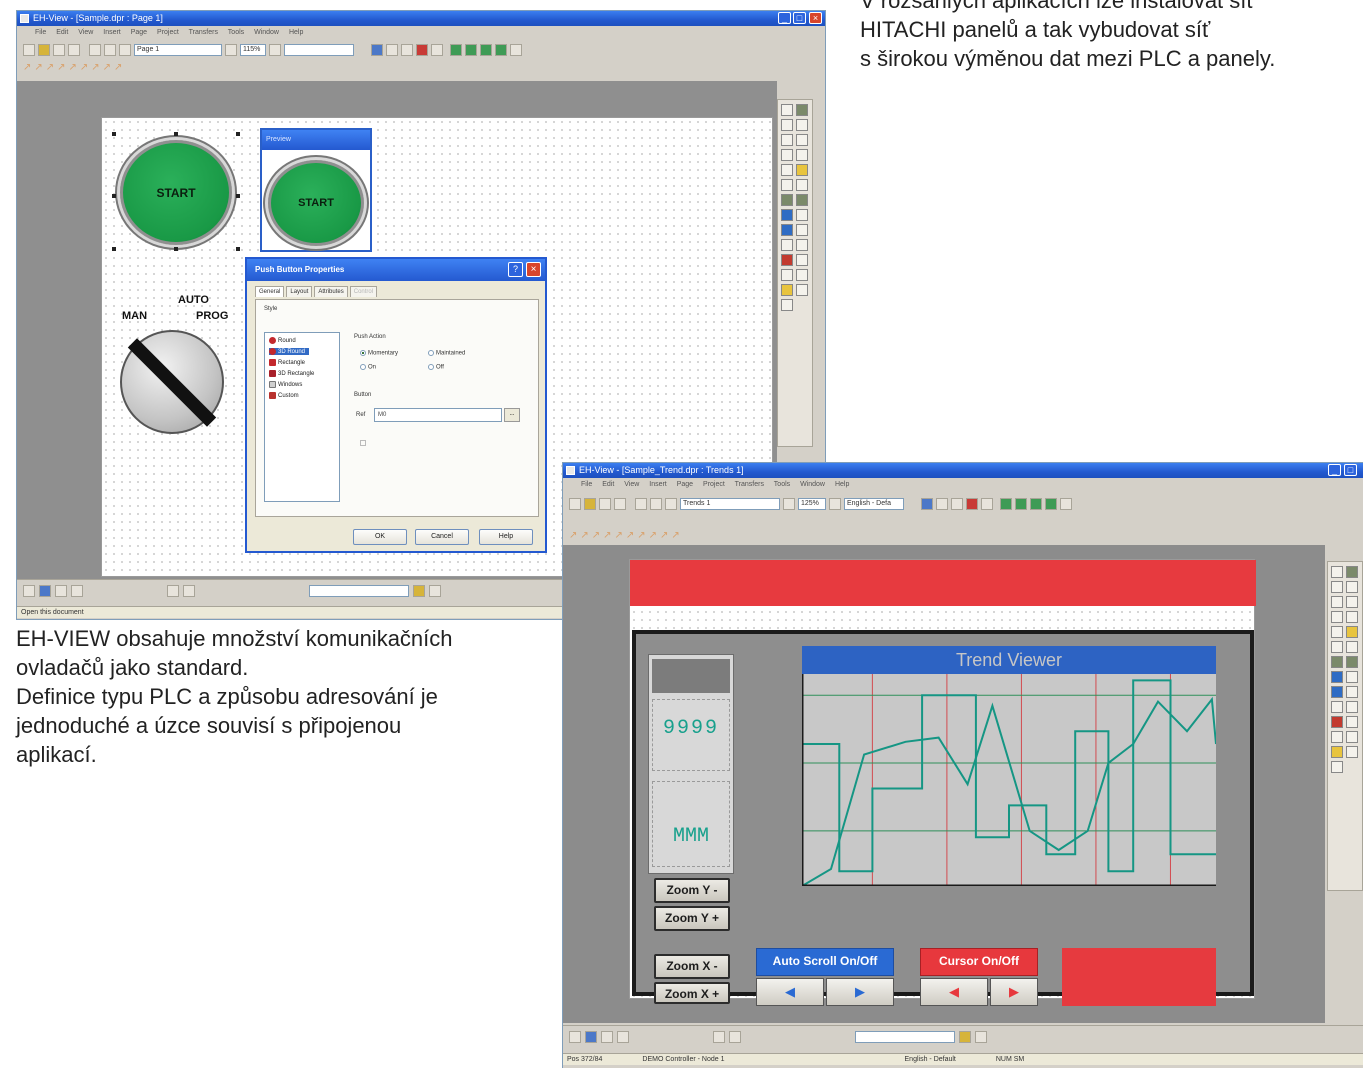 Image resolution: width=1363 pixels, height=1068 pixels. What do you see at coordinates (363, 291) in the screenshot?
I see `tab-control: Control` at bounding box center [363, 291].